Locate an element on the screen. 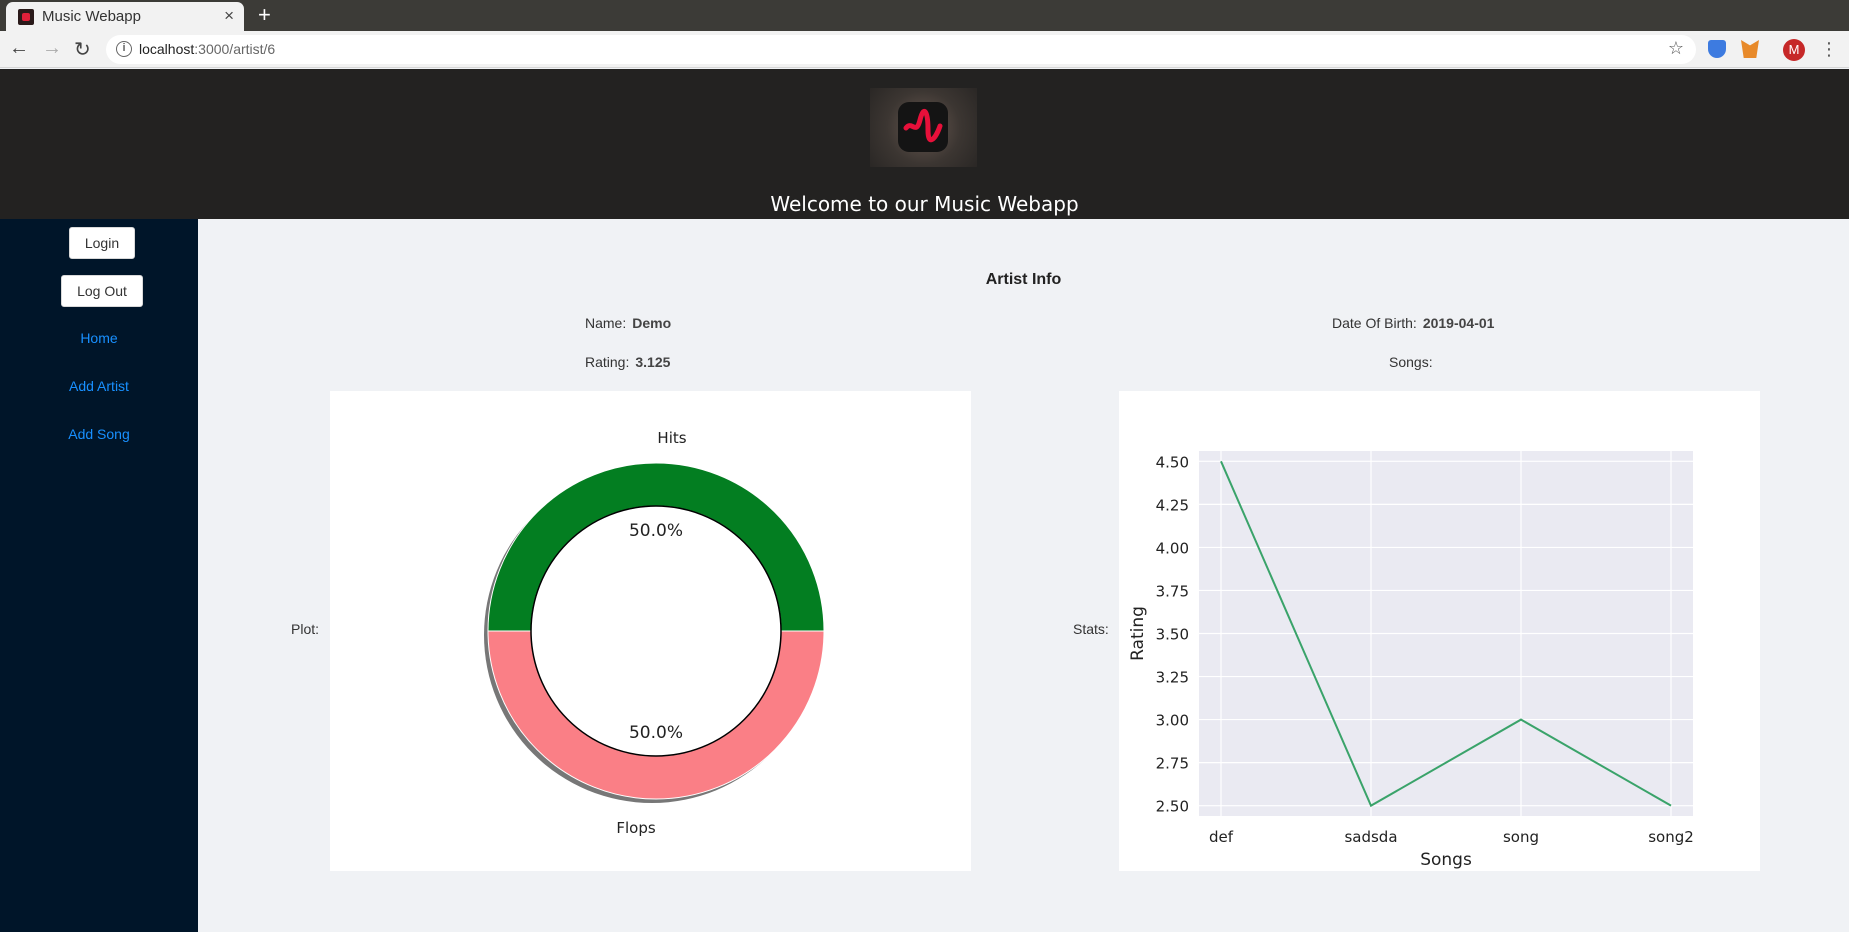 This screenshot has height=932, width=1849. browser-menu-icon: ⋮ is located at coordinates (1829, 49).